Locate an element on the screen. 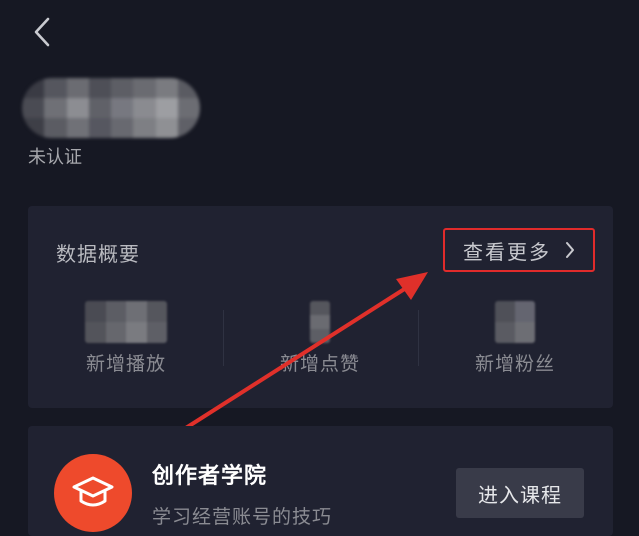 The width and height of the screenshot is (639, 536). verify-status: 未认证 is located at coordinates (55, 157).